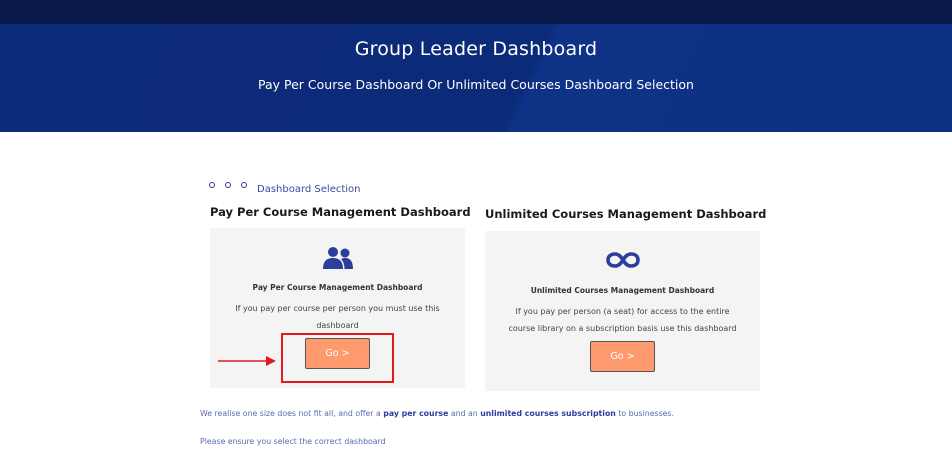 This screenshot has height=469, width=952. What do you see at coordinates (548, 413) in the screenshot?
I see `footer-bold-text: unlimited courses subscription` at bounding box center [548, 413].